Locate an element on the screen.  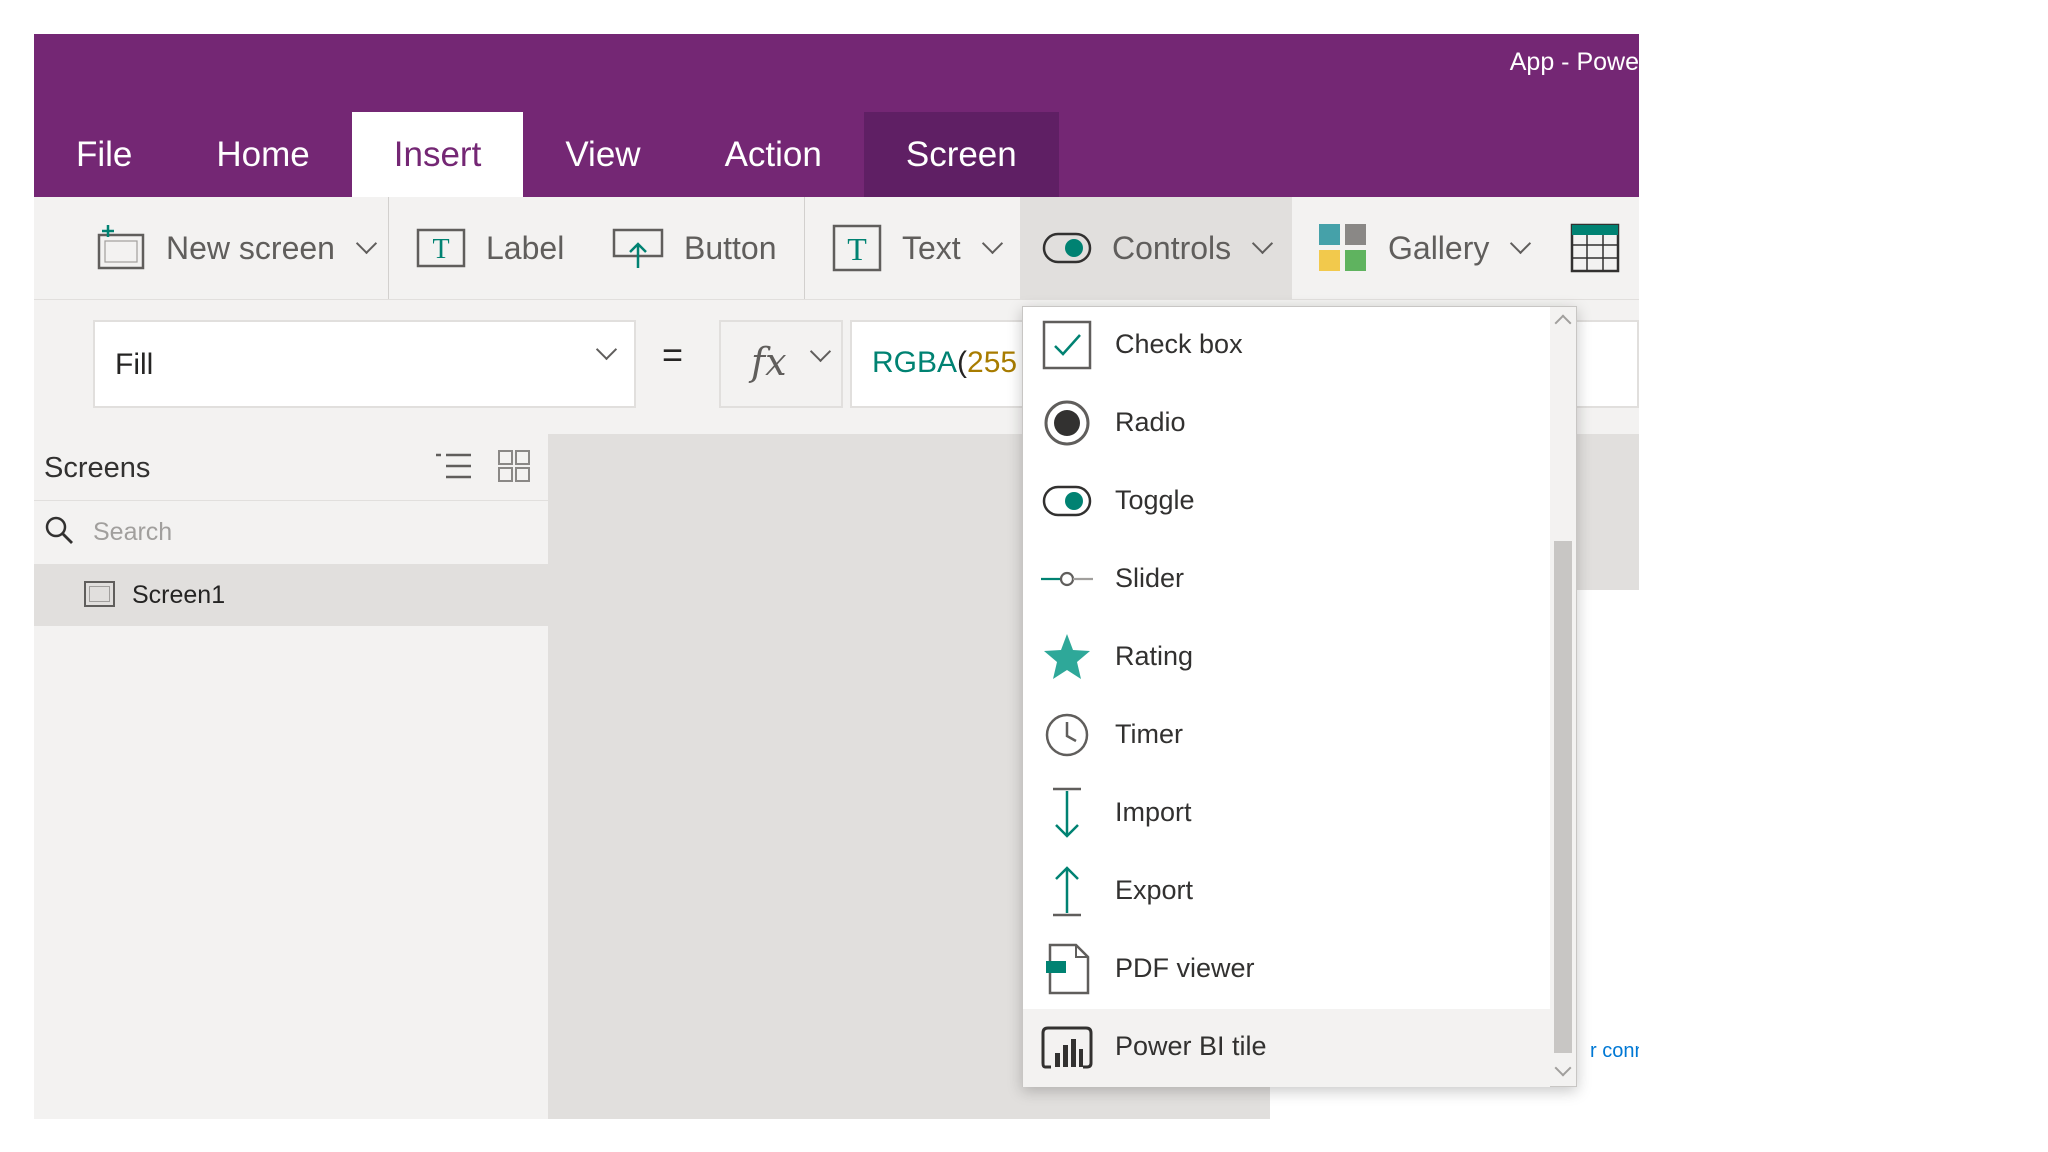
tab-view: View is located at coordinates (602, 154).